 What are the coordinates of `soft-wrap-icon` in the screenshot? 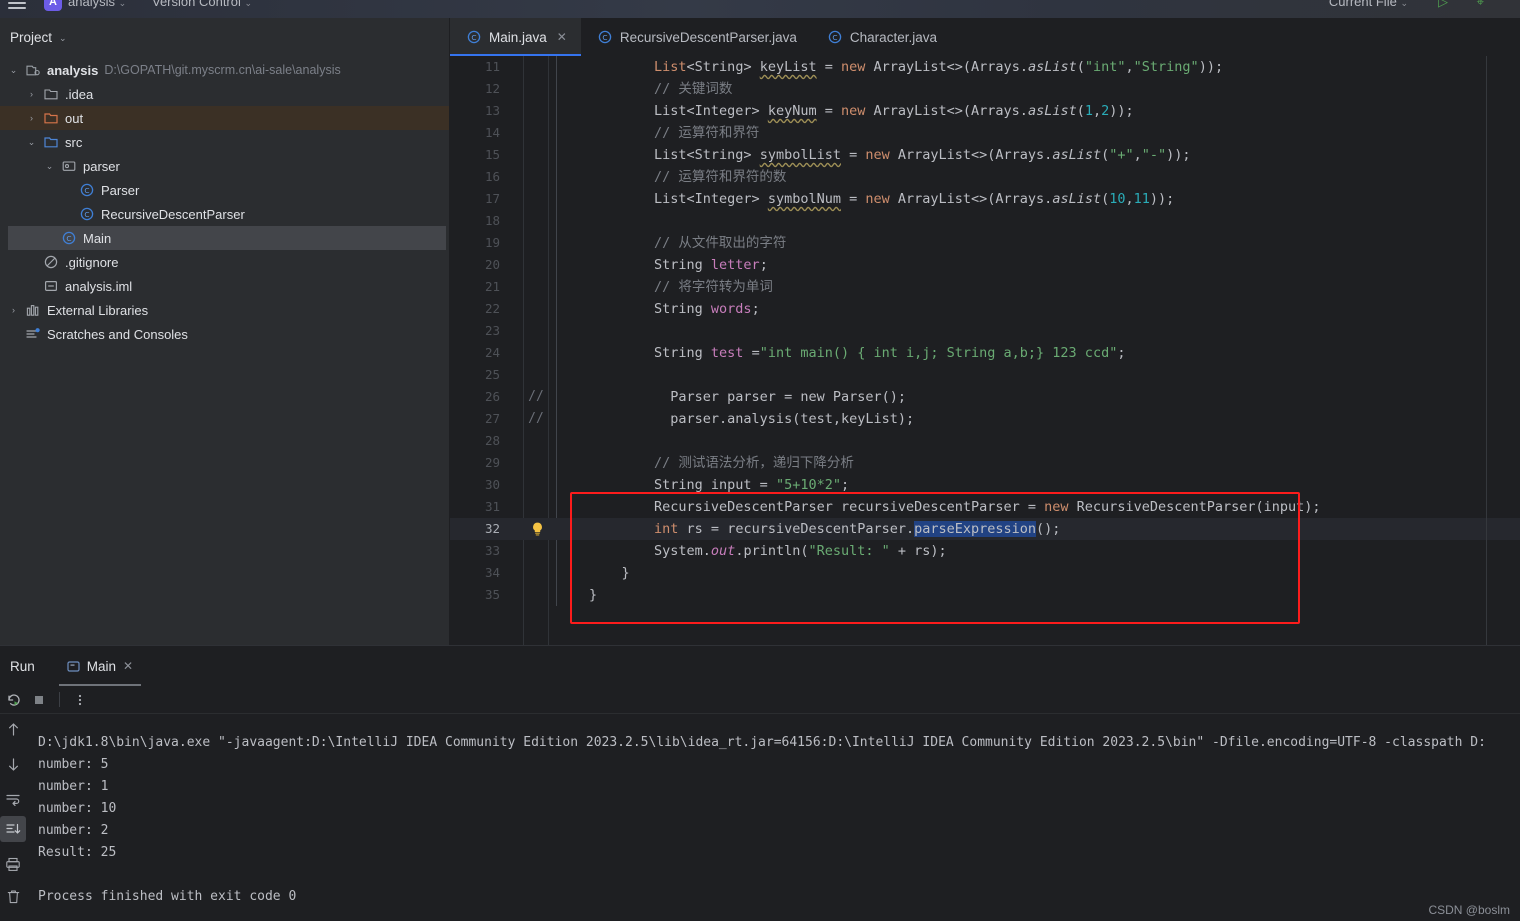 It's located at (13, 799).